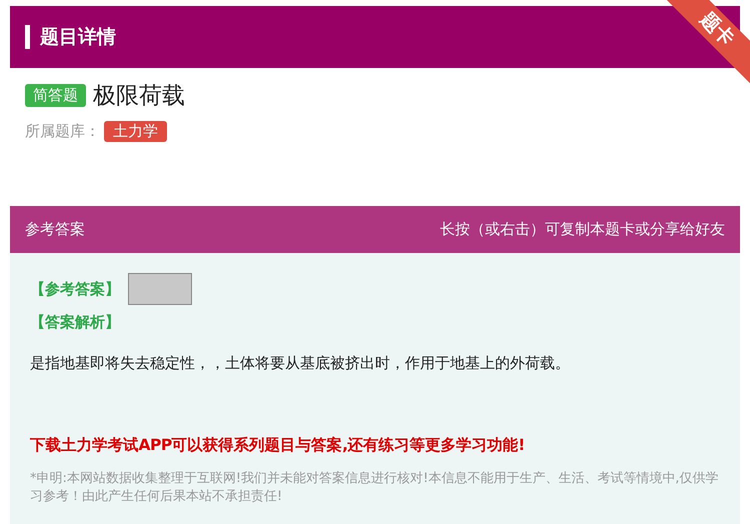  I want to click on question-text: 极限荷载, so click(139, 96).